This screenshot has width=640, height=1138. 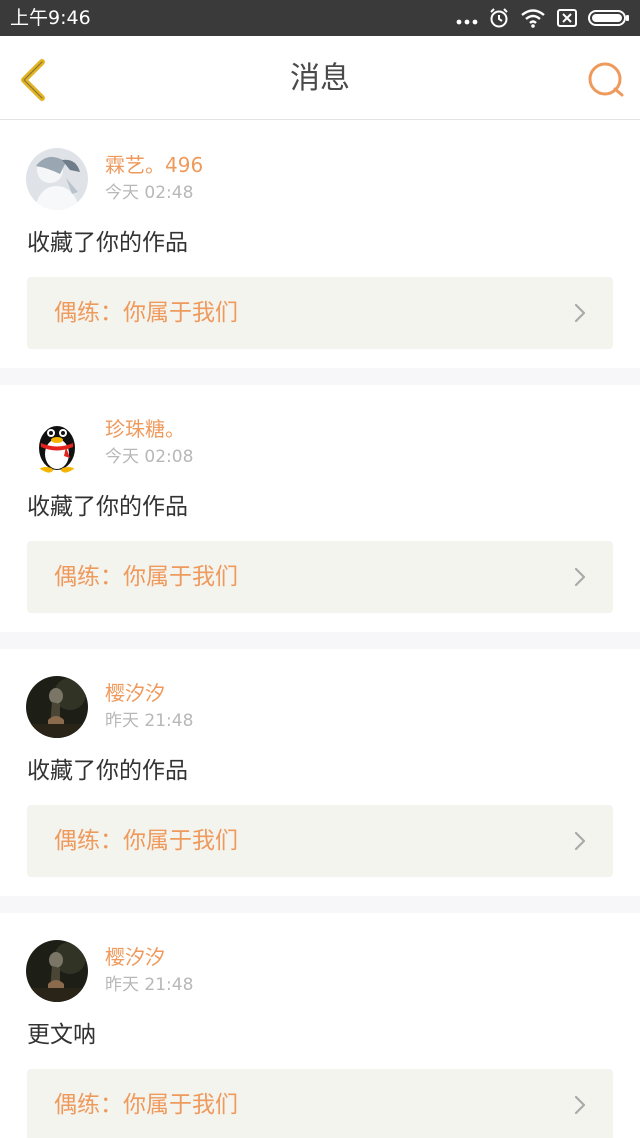 I want to click on wifi-icon, so click(x=533, y=18).